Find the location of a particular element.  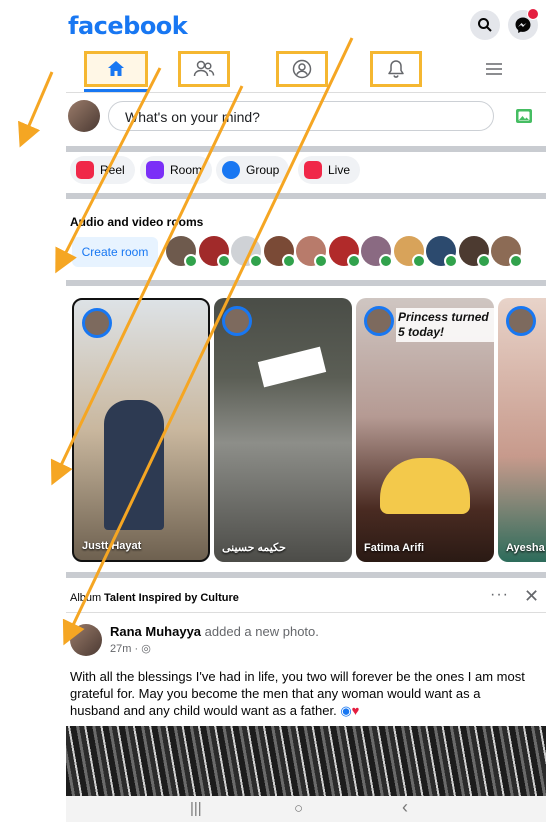

group-icon is located at coordinates (231, 170).